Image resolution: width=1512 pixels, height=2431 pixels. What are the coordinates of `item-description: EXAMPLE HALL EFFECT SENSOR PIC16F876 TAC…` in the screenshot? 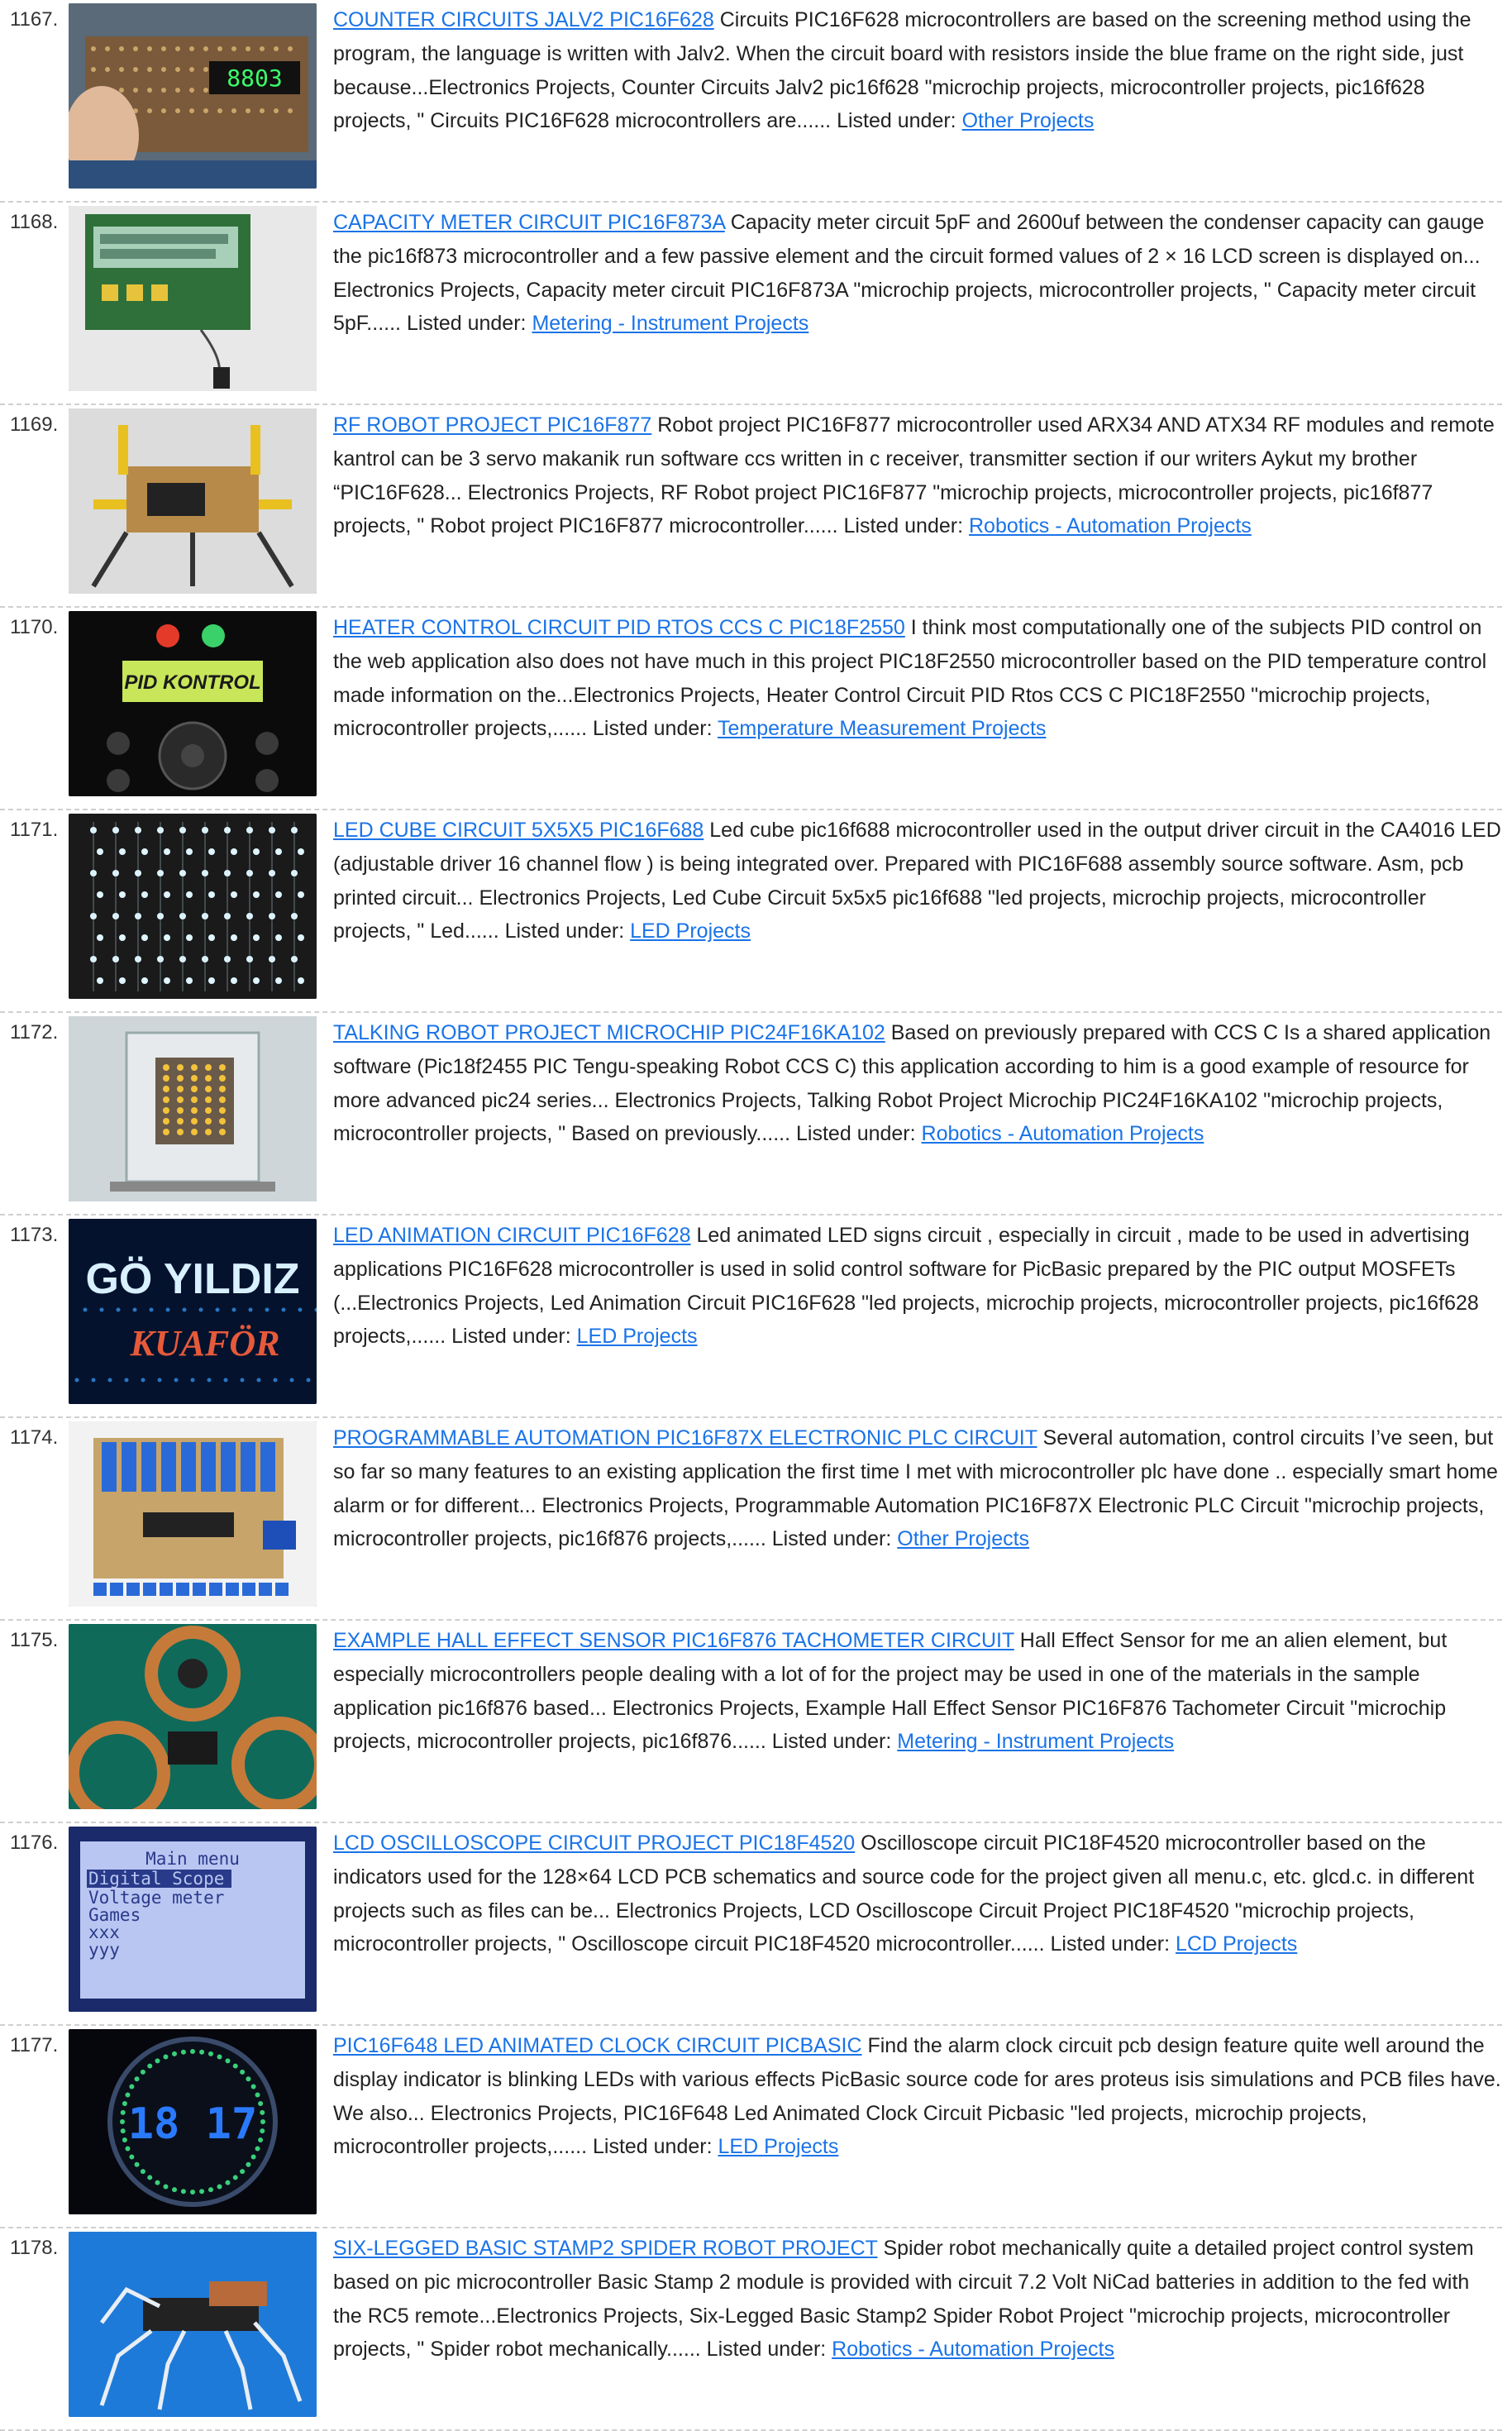 It's located at (917, 1691).